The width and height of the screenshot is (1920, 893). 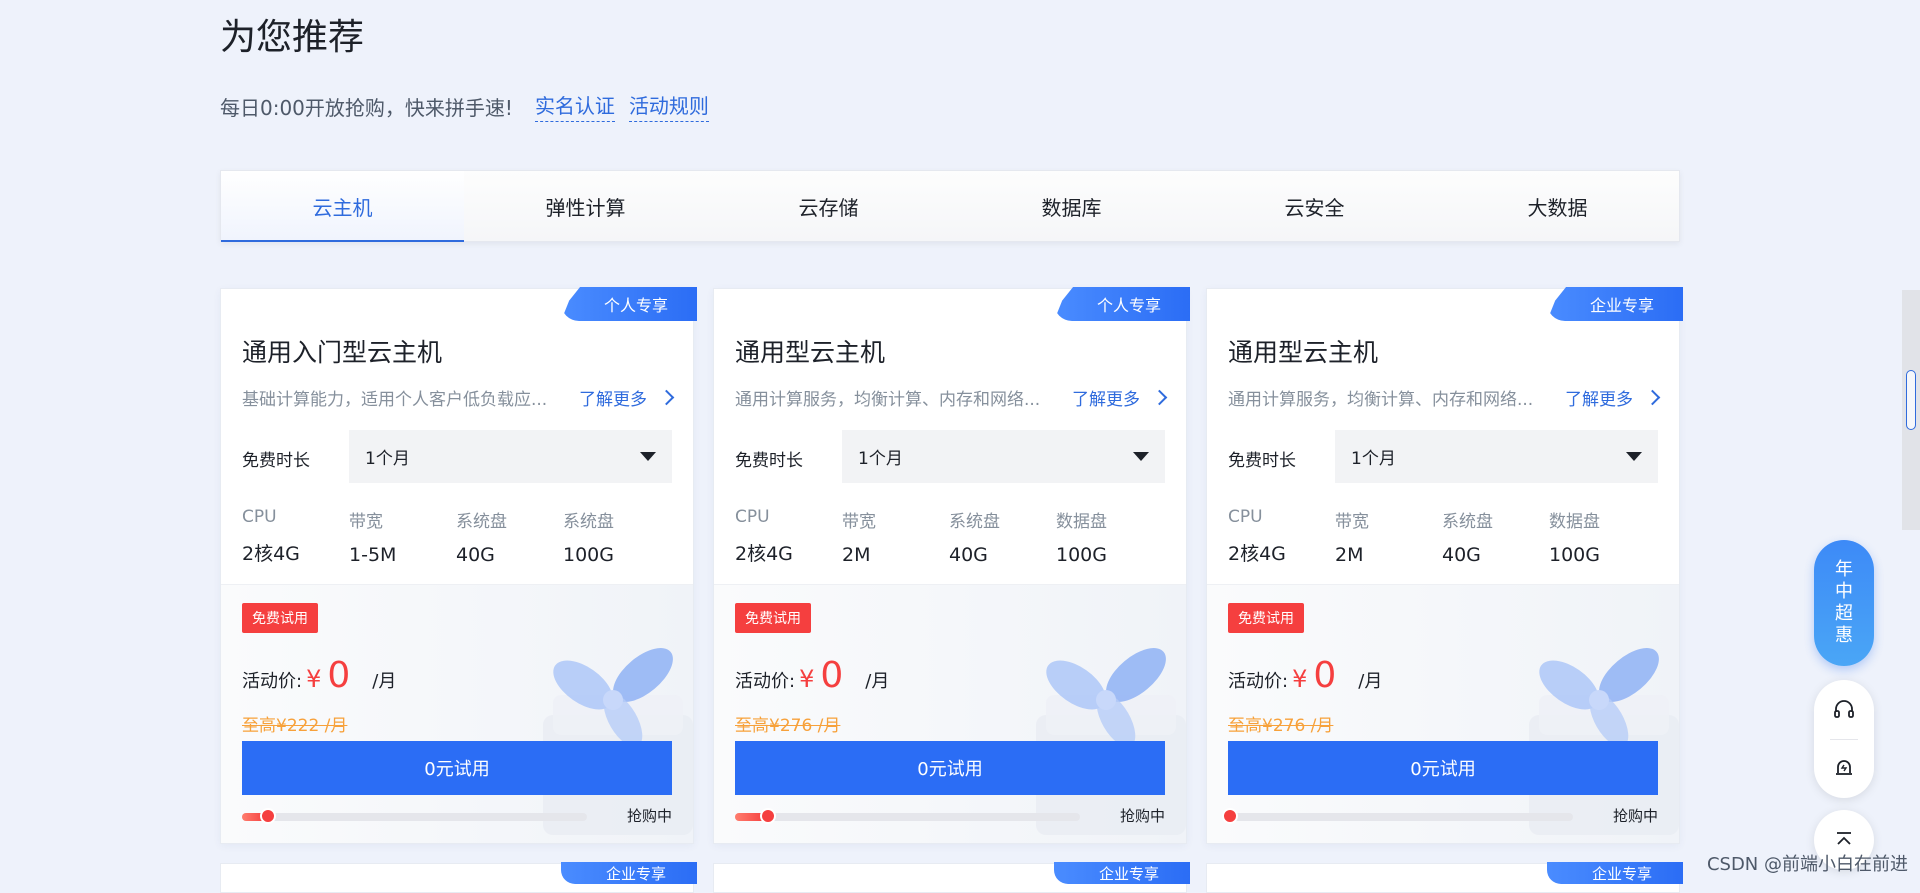 What do you see at coordinates (1122, 304) in the screenshot?
I see `card-badge: 个人专享` at bounding box center [1122, 304].